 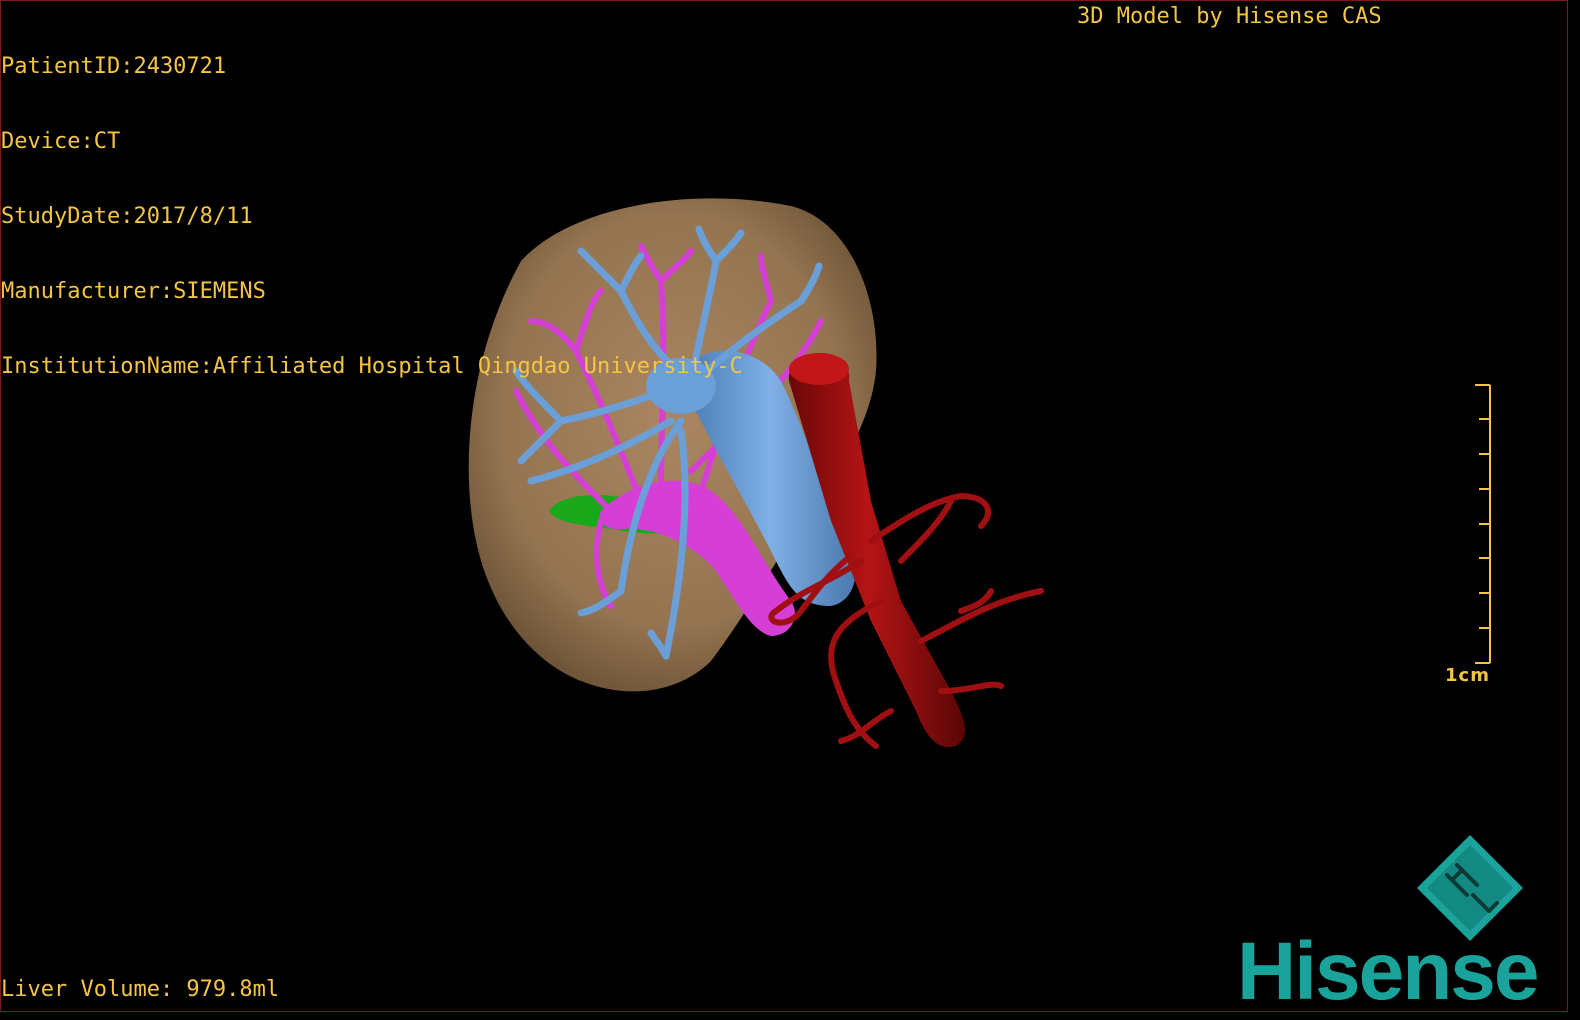 What do you see at coordinates (114, 66) in the screenshot?
I see `patient-id-text: PatientID:2430721` at bounding box center [114, 66].